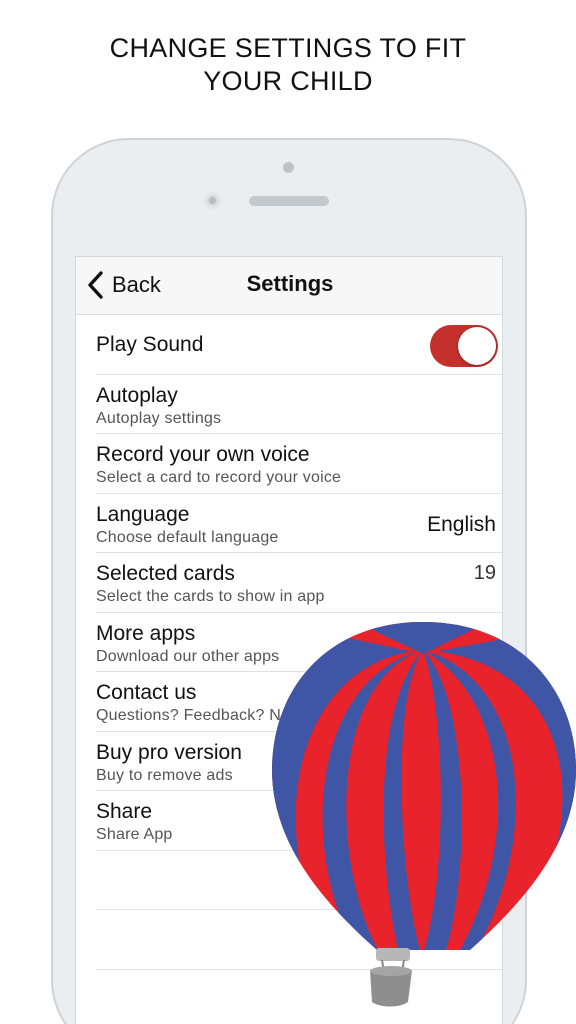  I want to click on phone-speaker, so click(289, 201).